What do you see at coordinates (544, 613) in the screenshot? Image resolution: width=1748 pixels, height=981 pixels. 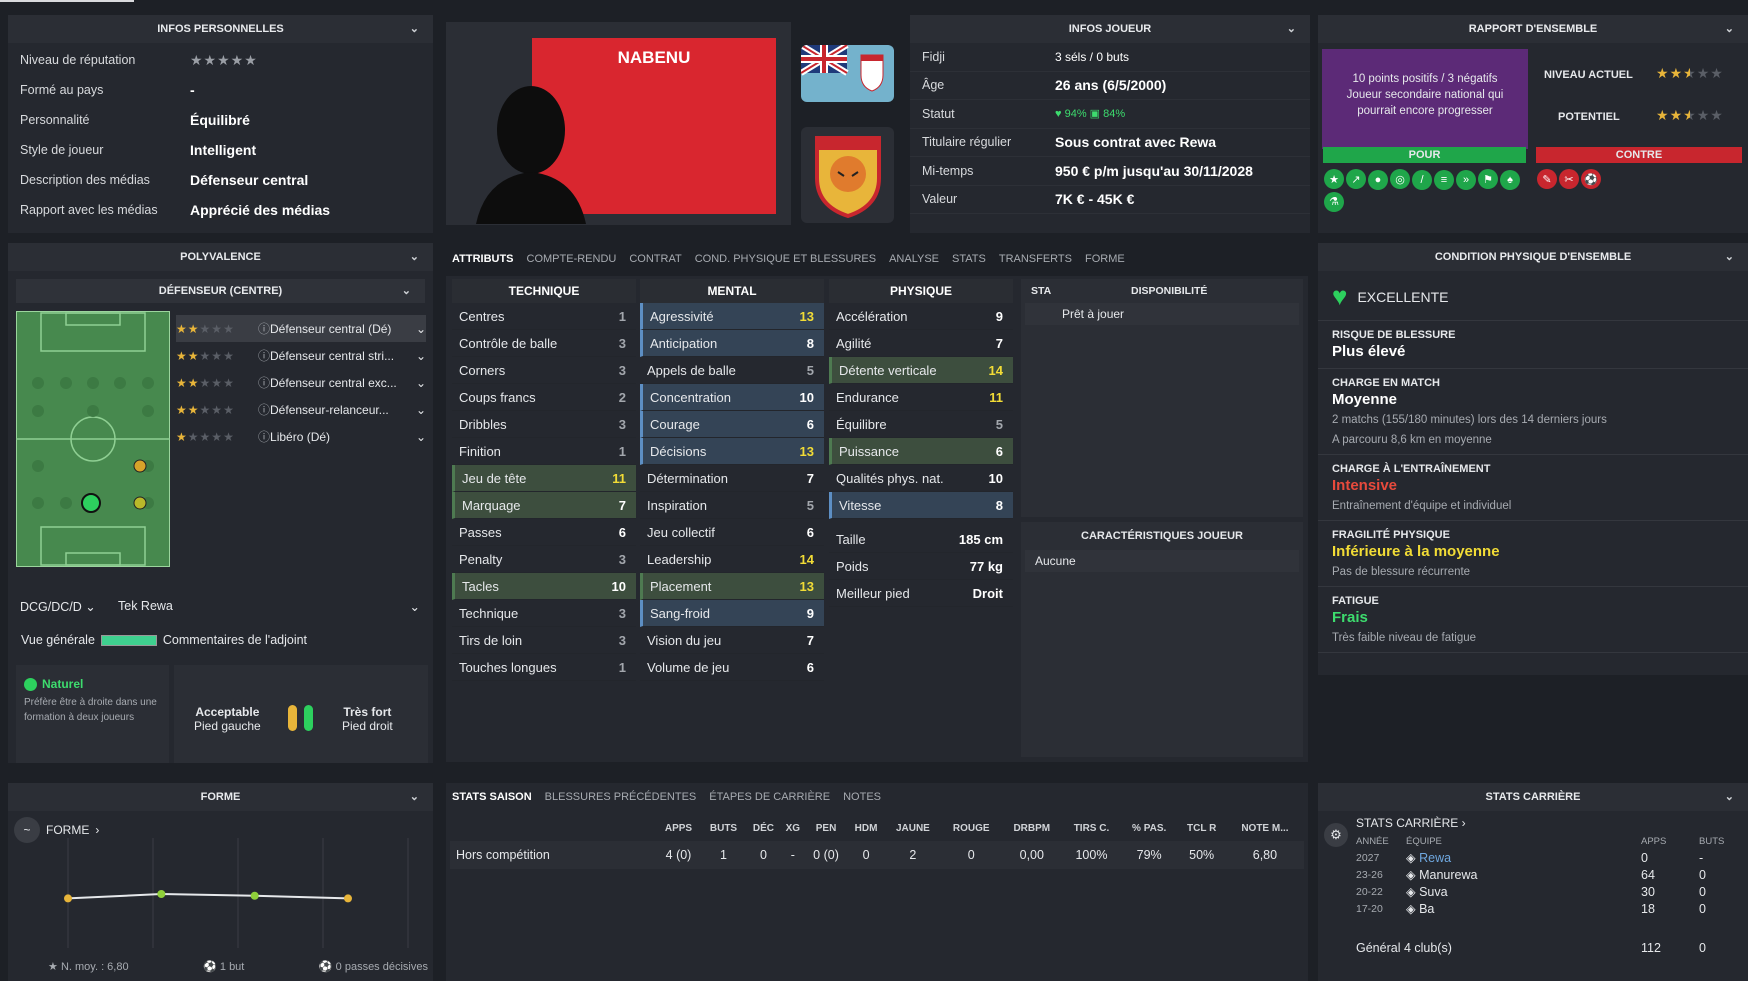 I see `attribute-row: Technique 3` at bounding box center [544, 613].